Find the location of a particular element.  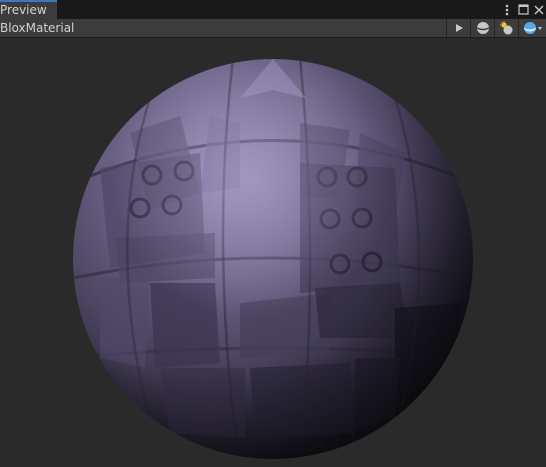

tab-preview-label: Preview is located at coordinates (23, 10).